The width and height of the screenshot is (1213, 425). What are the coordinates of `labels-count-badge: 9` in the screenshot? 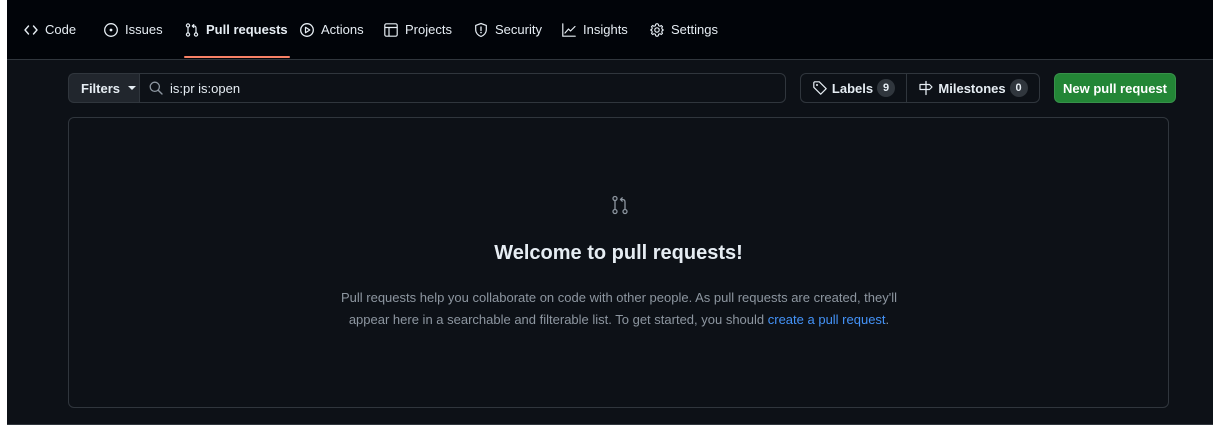 It's located at (886, 88).